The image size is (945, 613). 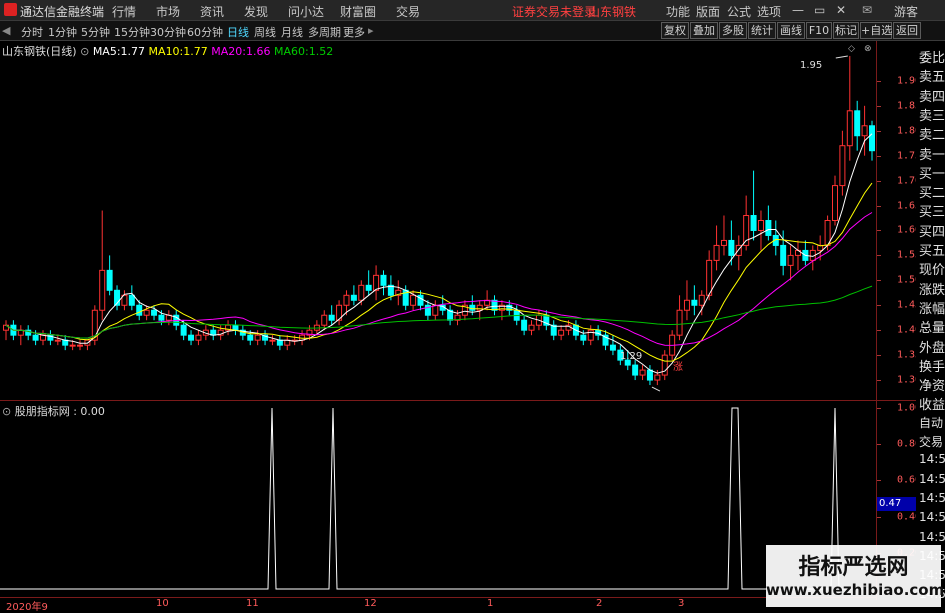 What do you see at coordinates (292, 32) in the screenshot?
I see `period-monthly: 月线` at bounding box center [292, 32].